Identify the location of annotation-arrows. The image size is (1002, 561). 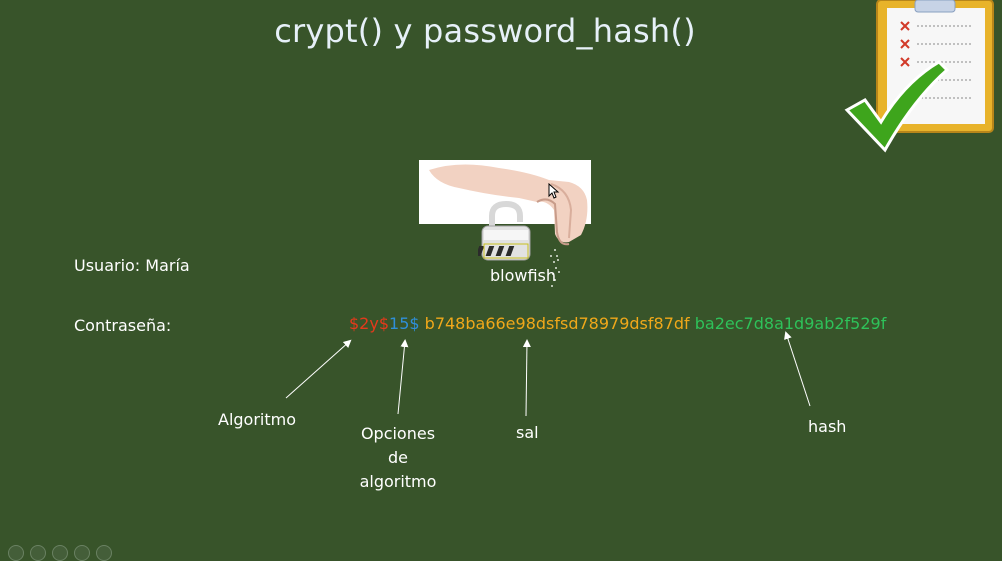
(548, 374).